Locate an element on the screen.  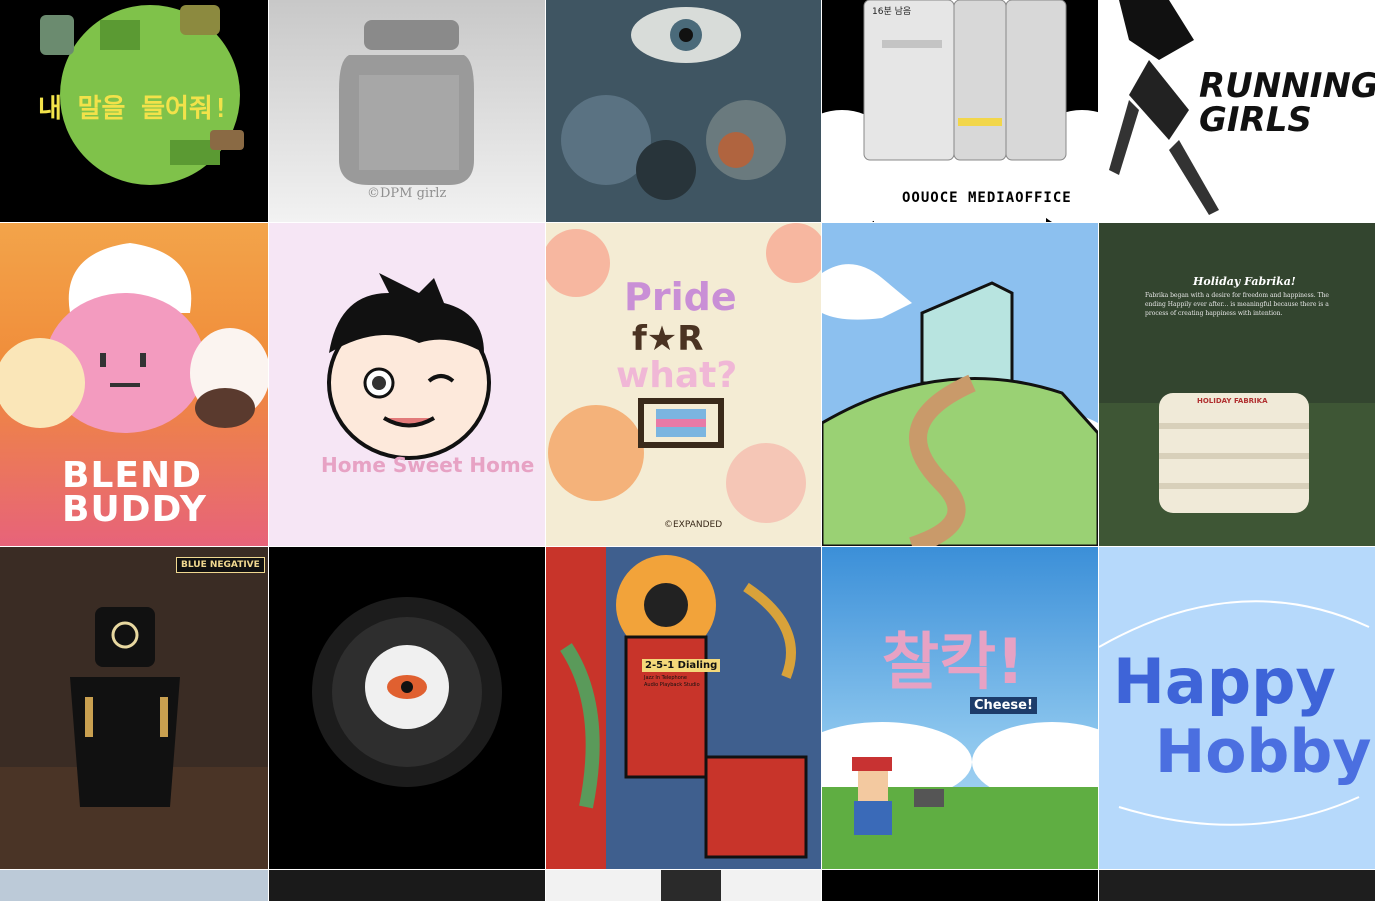
tile-2-copyright: ©DPM girlz is located at coordinates (407, 193).